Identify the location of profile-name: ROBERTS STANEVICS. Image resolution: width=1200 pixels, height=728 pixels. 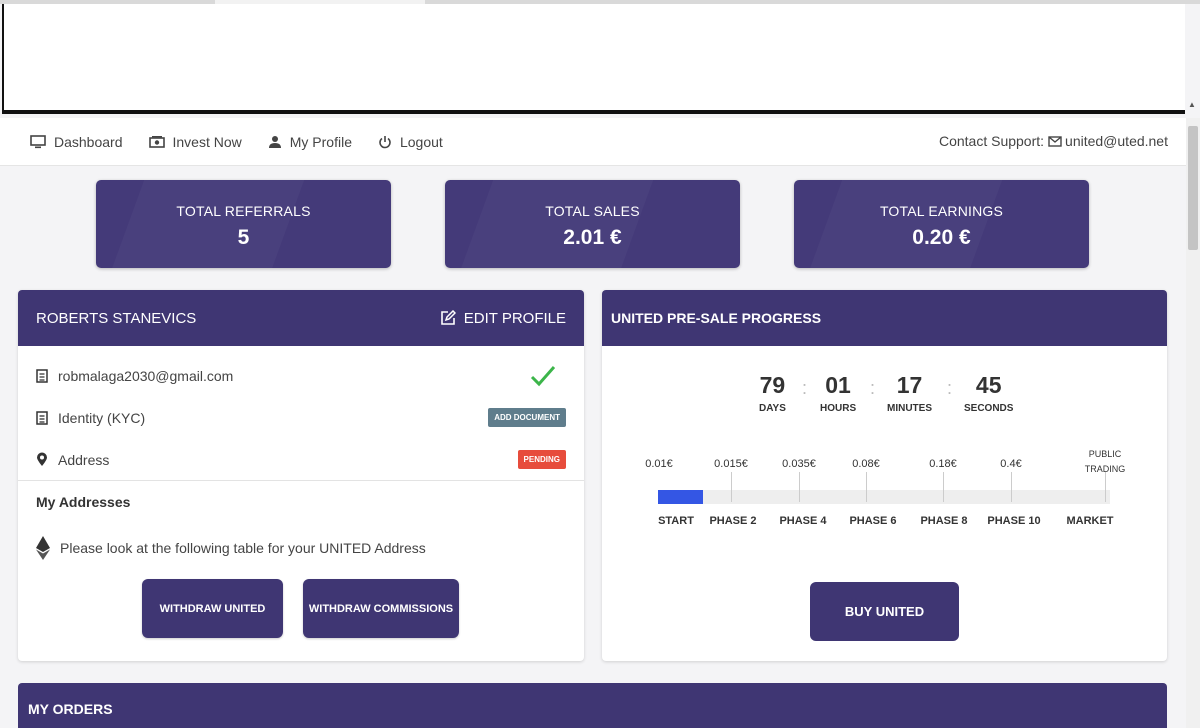
(116, 318).